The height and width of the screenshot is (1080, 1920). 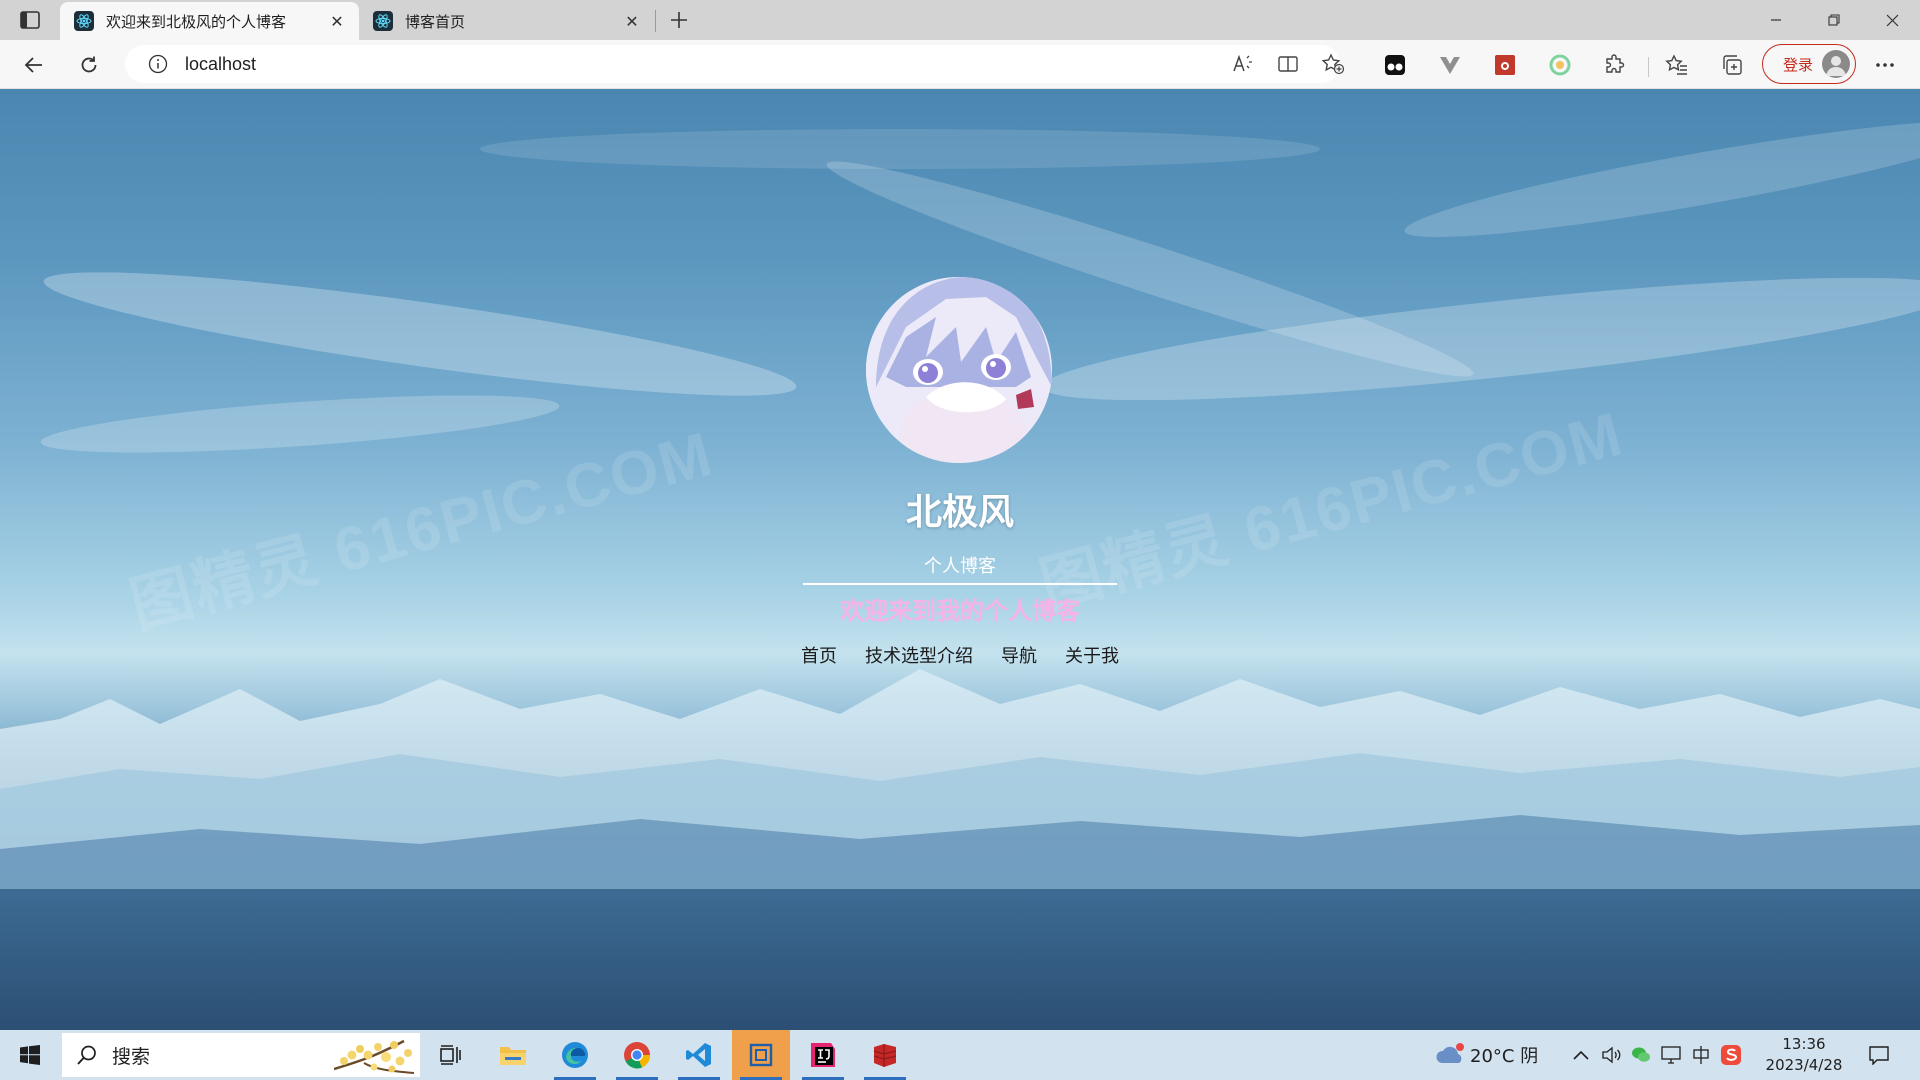 What do you see at coordinates (1504, 1056) in the screenshot?
I see `weather-text: 20°C 阴` at bounding box center [1504, 1056].